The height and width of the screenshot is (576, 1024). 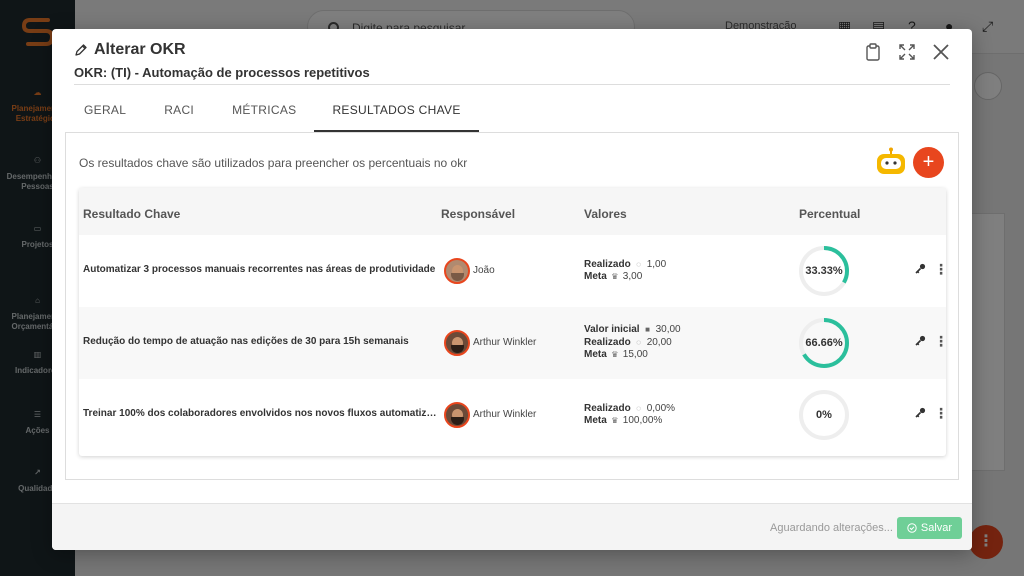 I want to click on tab-resultados-chave: RESULTADOS CHAVE, so click(x=396, y=110).